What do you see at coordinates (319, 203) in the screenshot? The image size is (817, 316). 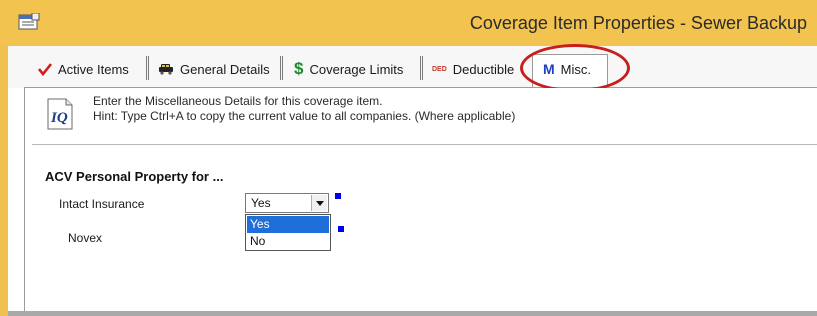 I see `chevron-down-icon` at bounding box center [319, 203].